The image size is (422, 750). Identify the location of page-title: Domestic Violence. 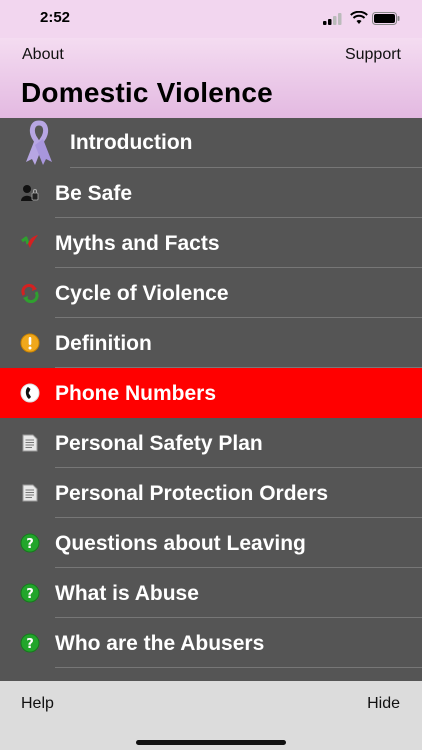
(147, 92).